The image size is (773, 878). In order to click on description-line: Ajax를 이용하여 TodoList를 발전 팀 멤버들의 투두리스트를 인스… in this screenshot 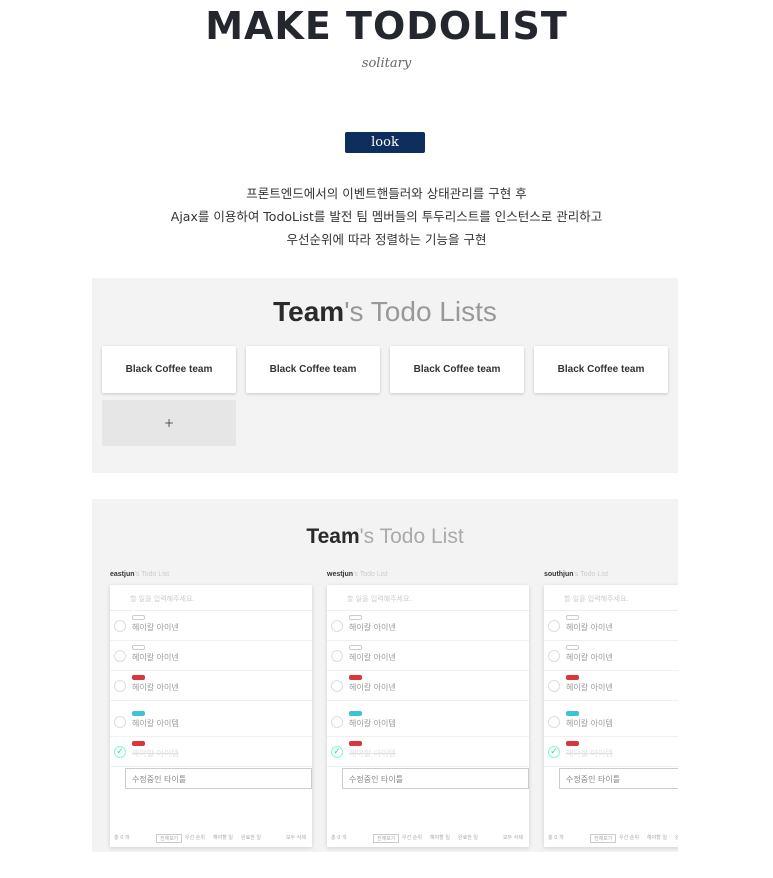, I will do `click(386, 216)`.